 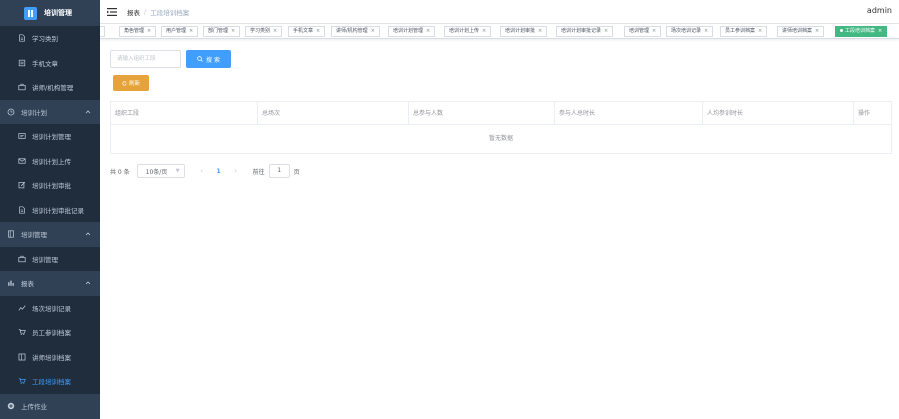 I want to click on tab-label: 部门管理, so click(x=218, y=31).